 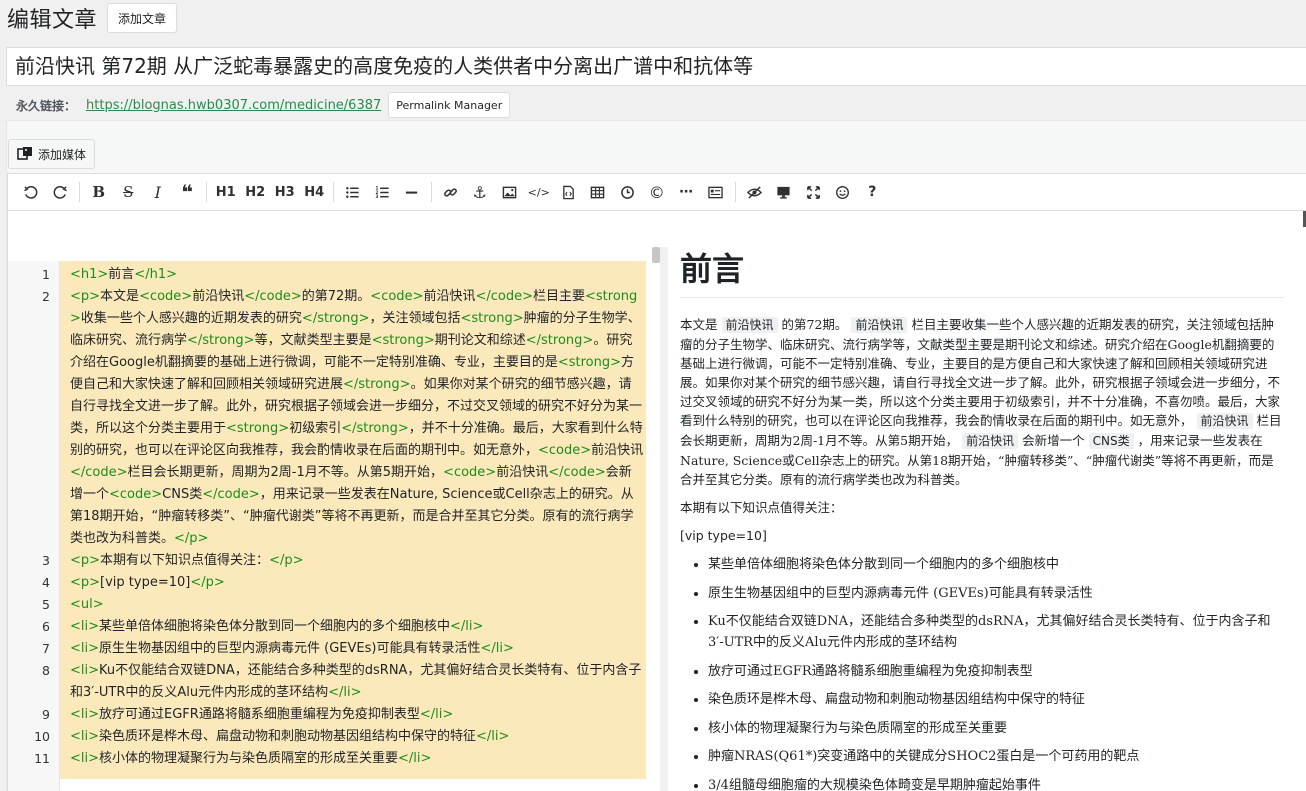 What do you see at coordinates (46, 604) in the screenshot?
I see `line-number: 5` at bounding box center [46, 604].